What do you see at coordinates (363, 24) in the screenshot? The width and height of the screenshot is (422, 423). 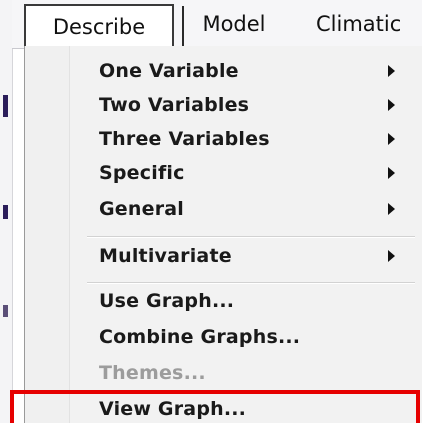 I see `menu-climatic: Climatic` at bounding box center [363, 24].